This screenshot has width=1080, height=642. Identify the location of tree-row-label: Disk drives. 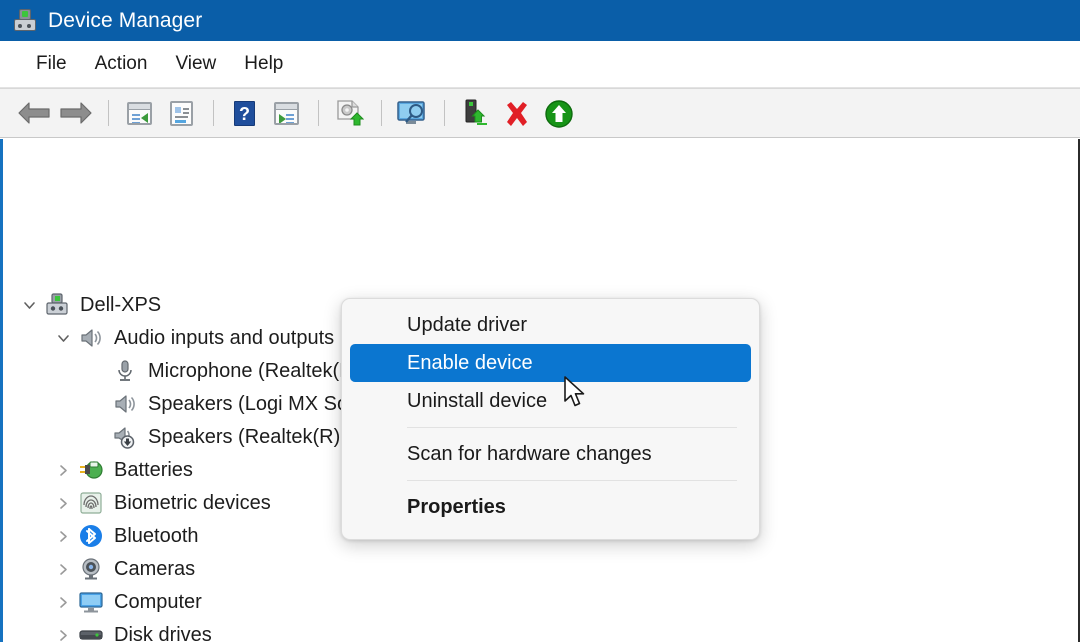
(163, 632).